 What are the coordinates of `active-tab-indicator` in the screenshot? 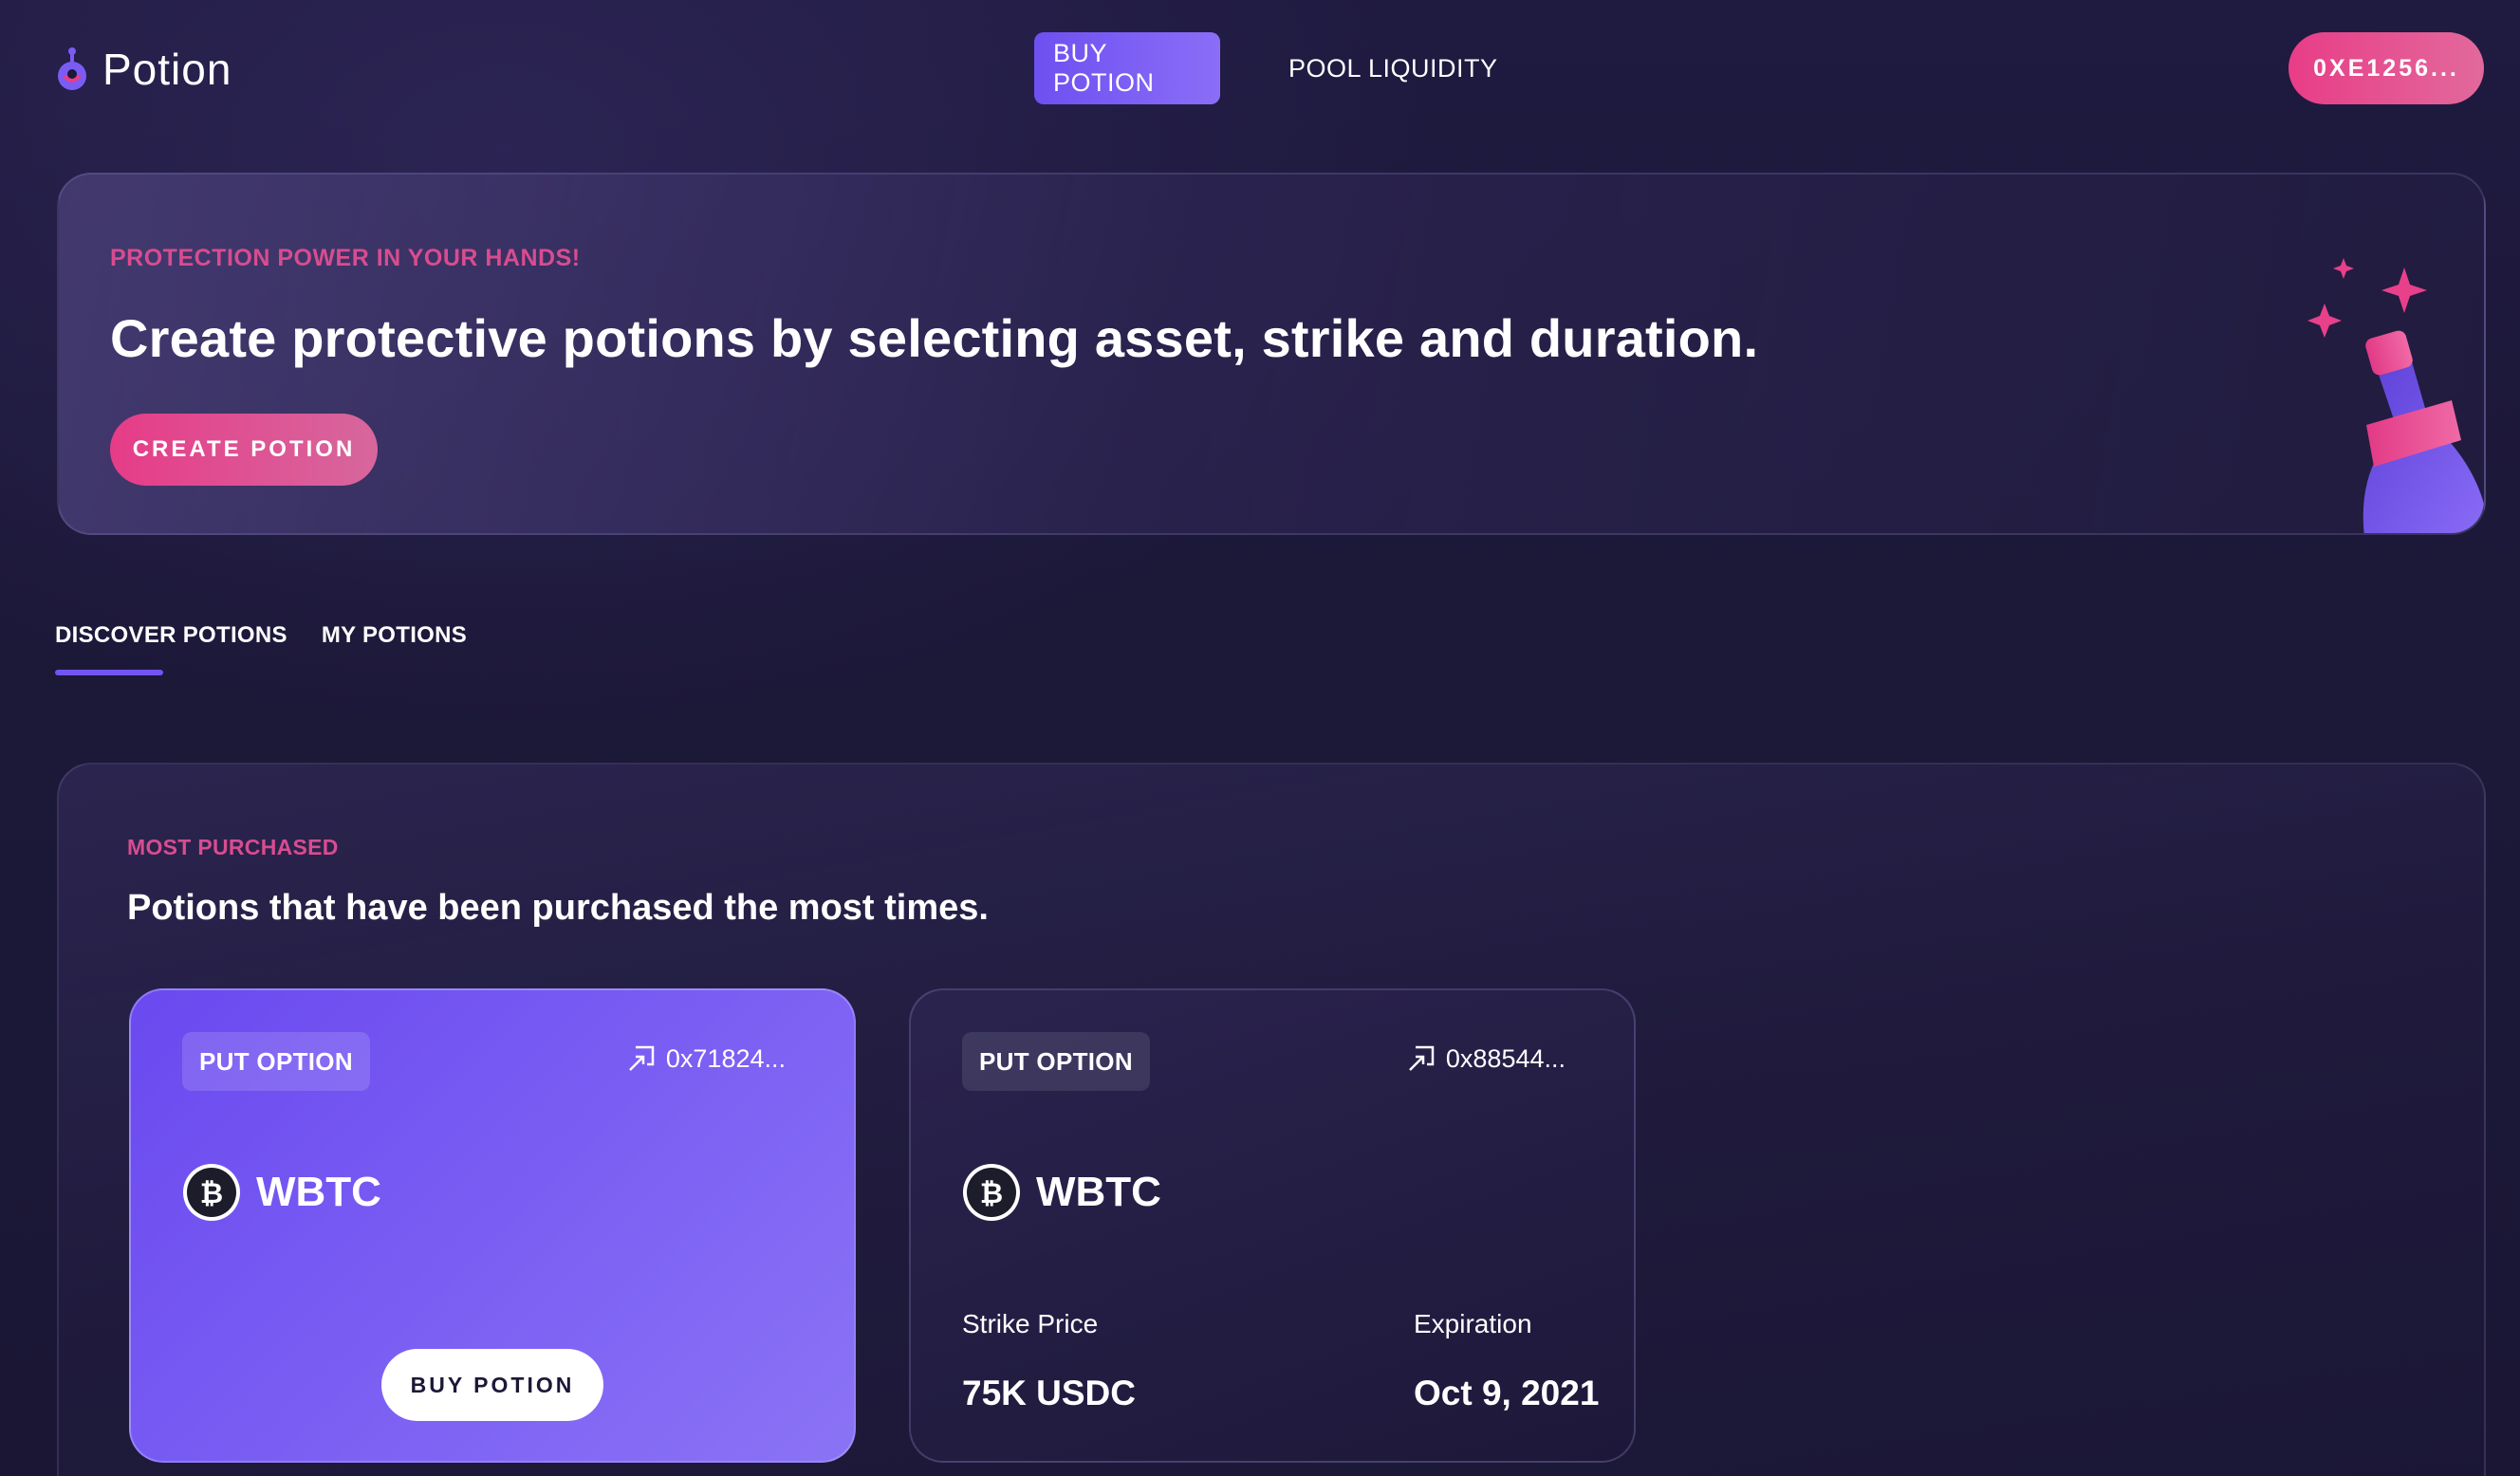 It's located at (109, 673).